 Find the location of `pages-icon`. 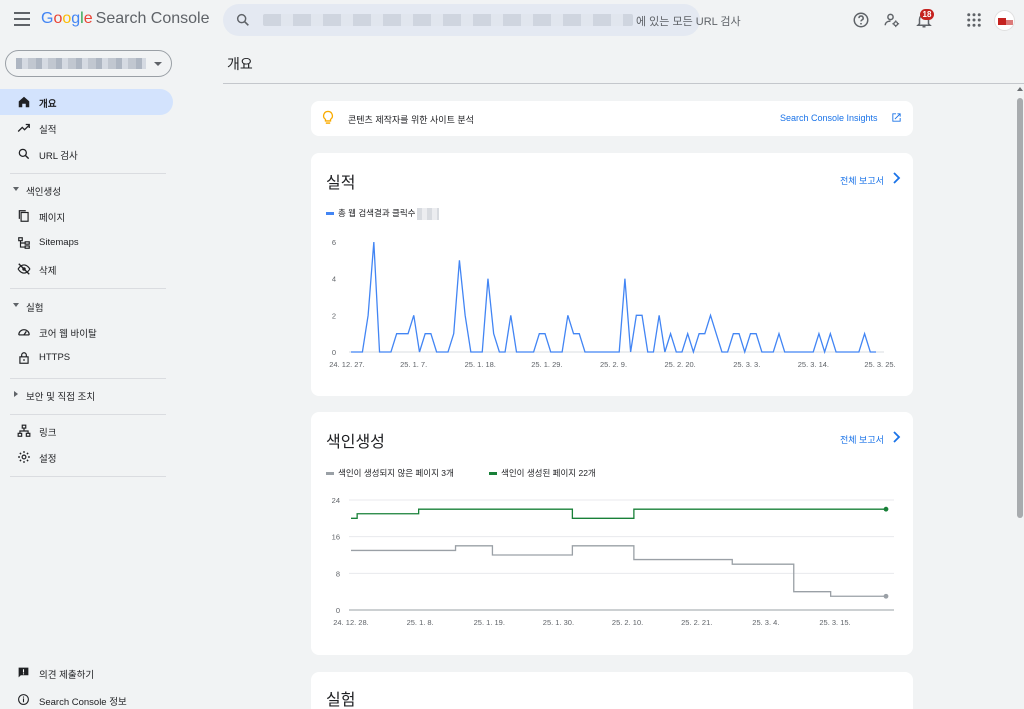

pages-icon is located at coordinates (23, 216).